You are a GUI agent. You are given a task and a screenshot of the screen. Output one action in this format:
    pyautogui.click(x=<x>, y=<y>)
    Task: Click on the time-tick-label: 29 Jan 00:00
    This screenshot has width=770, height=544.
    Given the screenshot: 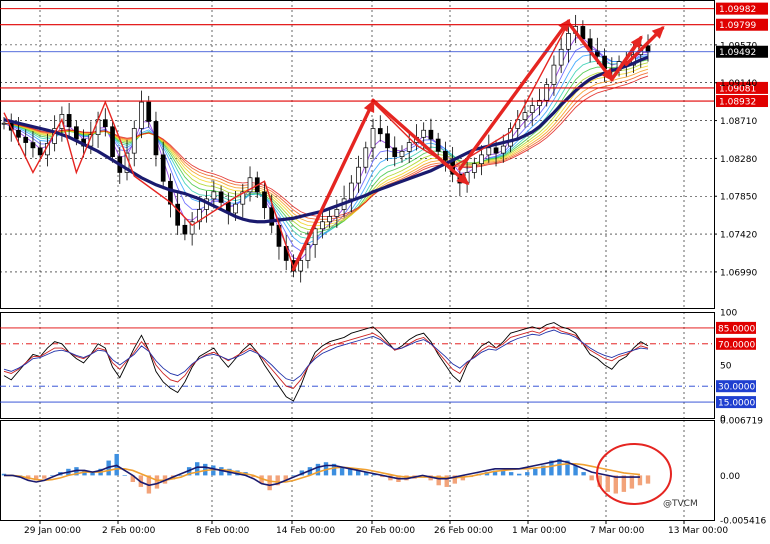 What is the action you would take?
    pyautogui.click(x=52, y=531)
    